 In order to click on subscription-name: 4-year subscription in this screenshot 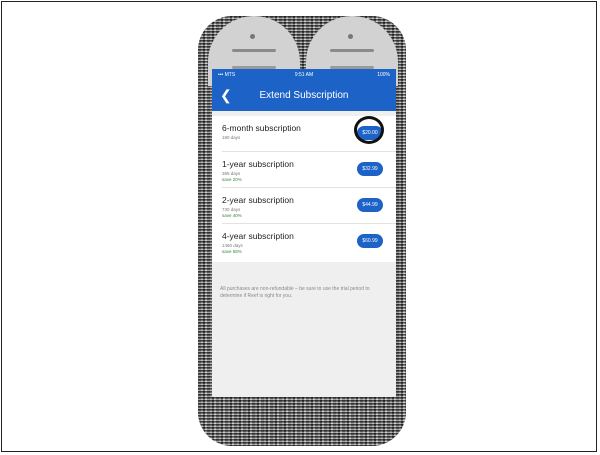, I will do `click(258, 236)`.